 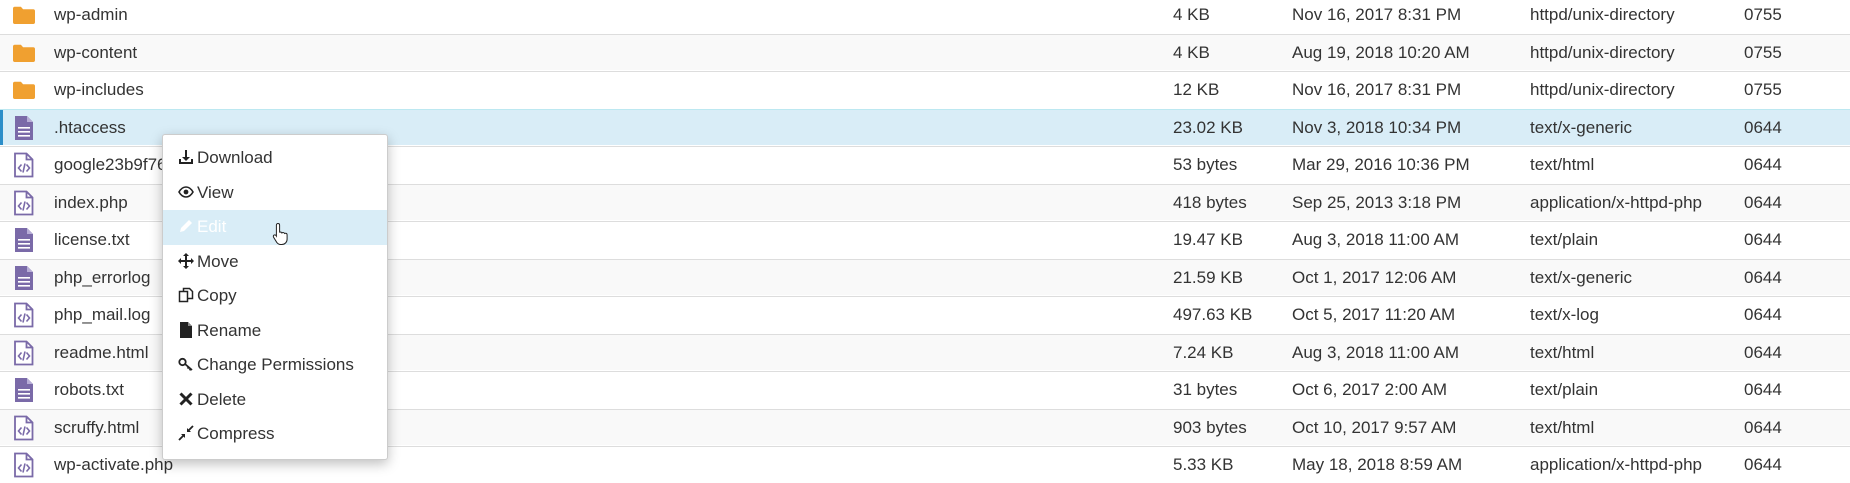 What do you see at coordinates (1377, 202) in the screenshot?
I see `file-date: Sep 25, 2013 3:18 PM` at bounding box center [1377, 202].